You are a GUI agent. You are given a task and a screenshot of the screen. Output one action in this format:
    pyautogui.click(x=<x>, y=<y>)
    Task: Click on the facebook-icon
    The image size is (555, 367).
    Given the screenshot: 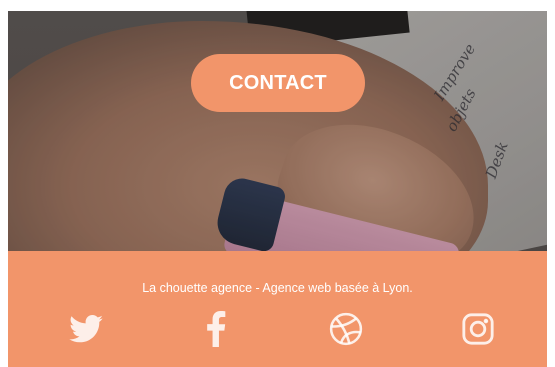 What is the action you would take?
    pyautogui.click(x=216, y=329)
    